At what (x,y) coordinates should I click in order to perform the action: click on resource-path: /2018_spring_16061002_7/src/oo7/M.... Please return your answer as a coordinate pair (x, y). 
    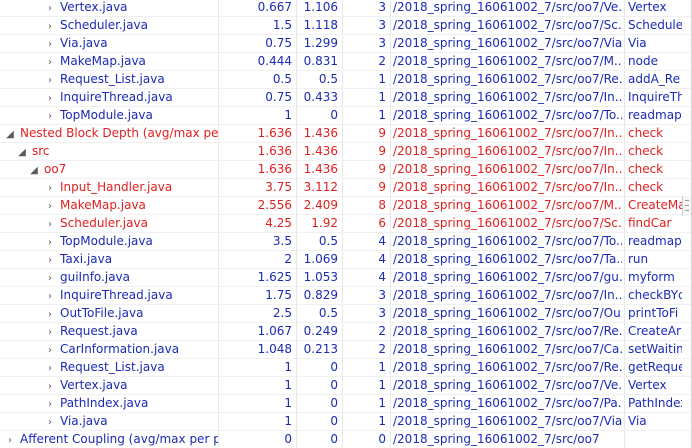
    Looking at the image, I should click on (506, 61).